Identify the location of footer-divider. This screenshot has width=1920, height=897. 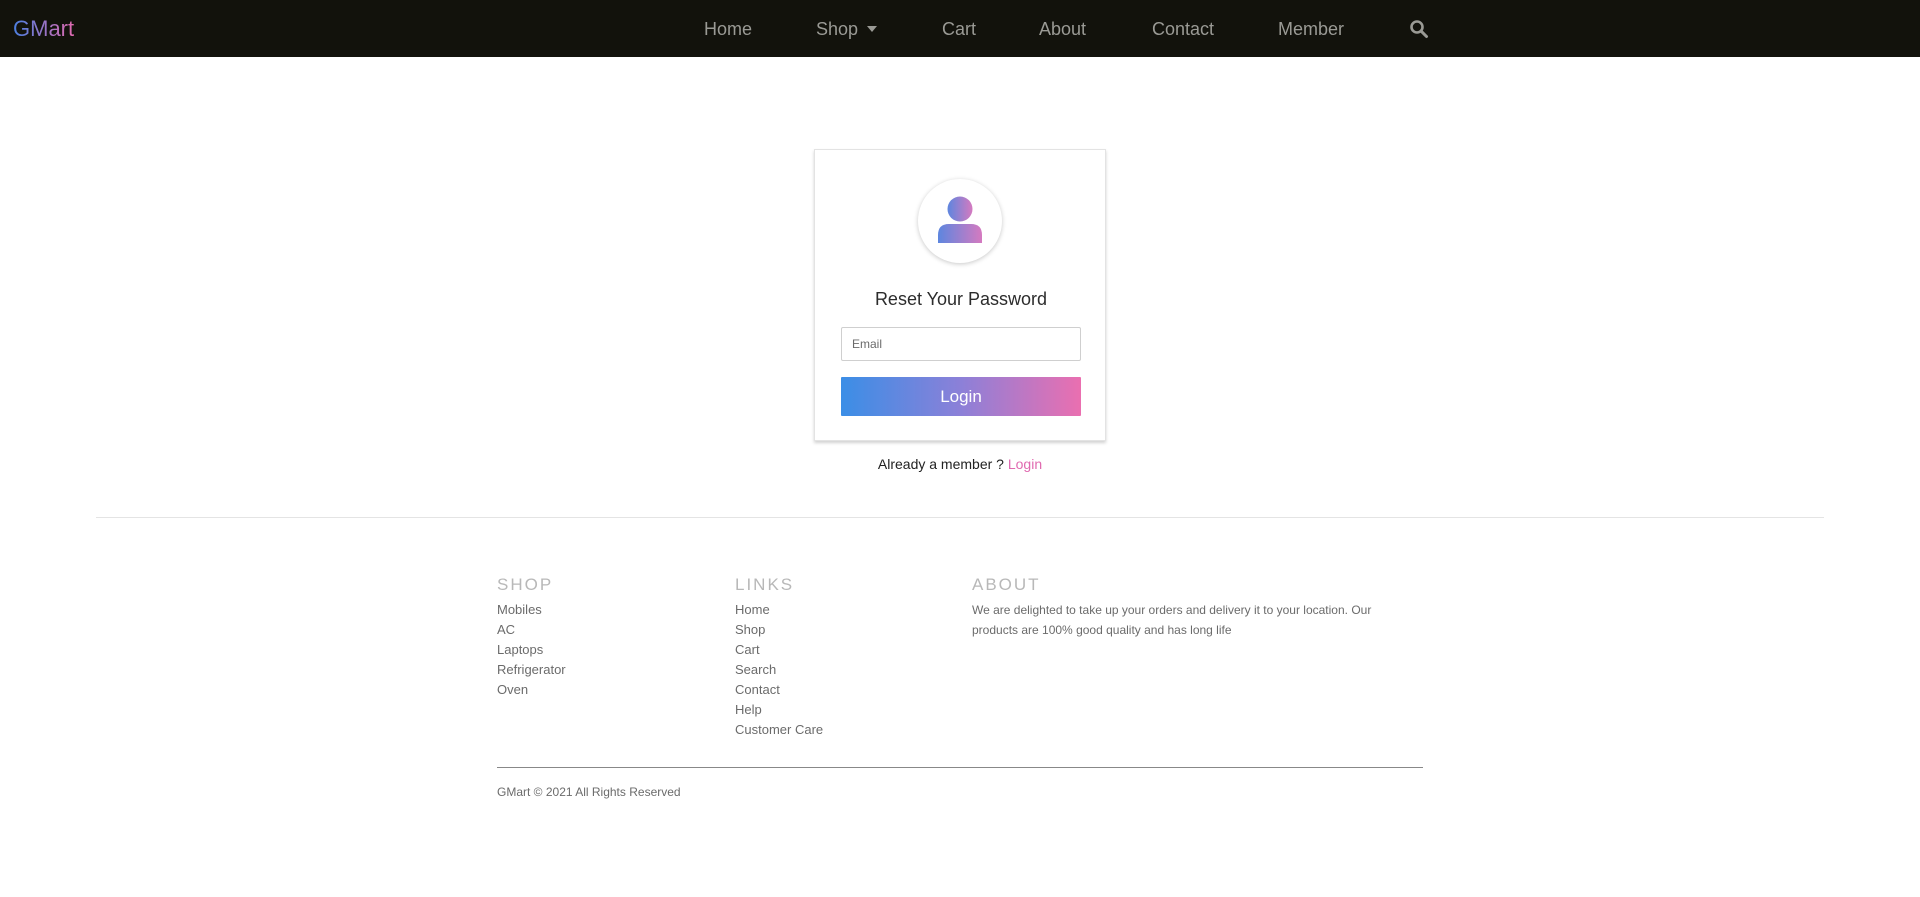
(960, 767).